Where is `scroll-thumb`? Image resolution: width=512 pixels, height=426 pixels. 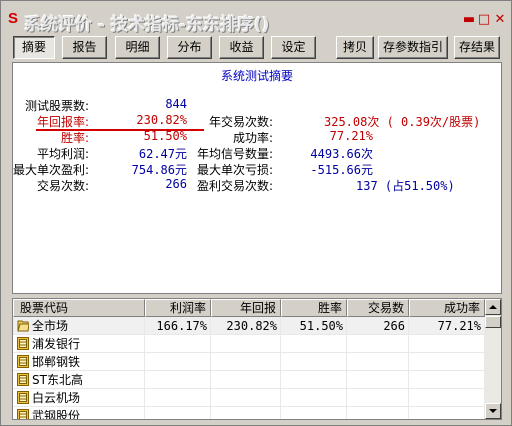
scroll-thumb is located at coordinates (493, 322).